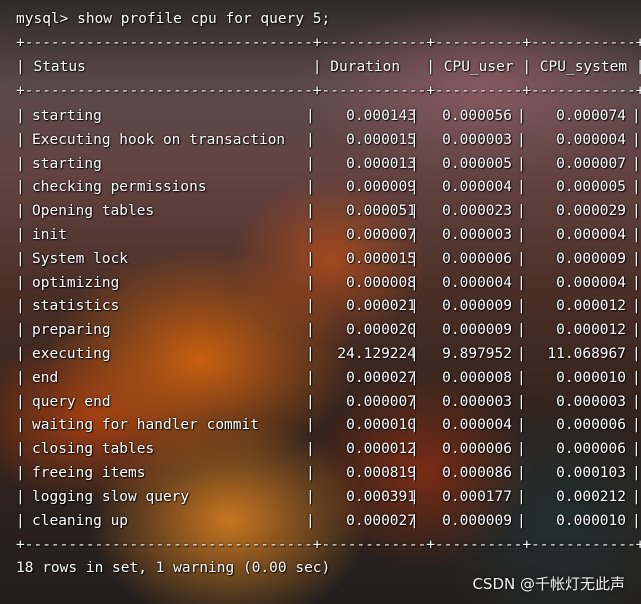  I want to click on cell-duration: 0.000010, so click(381, 425).